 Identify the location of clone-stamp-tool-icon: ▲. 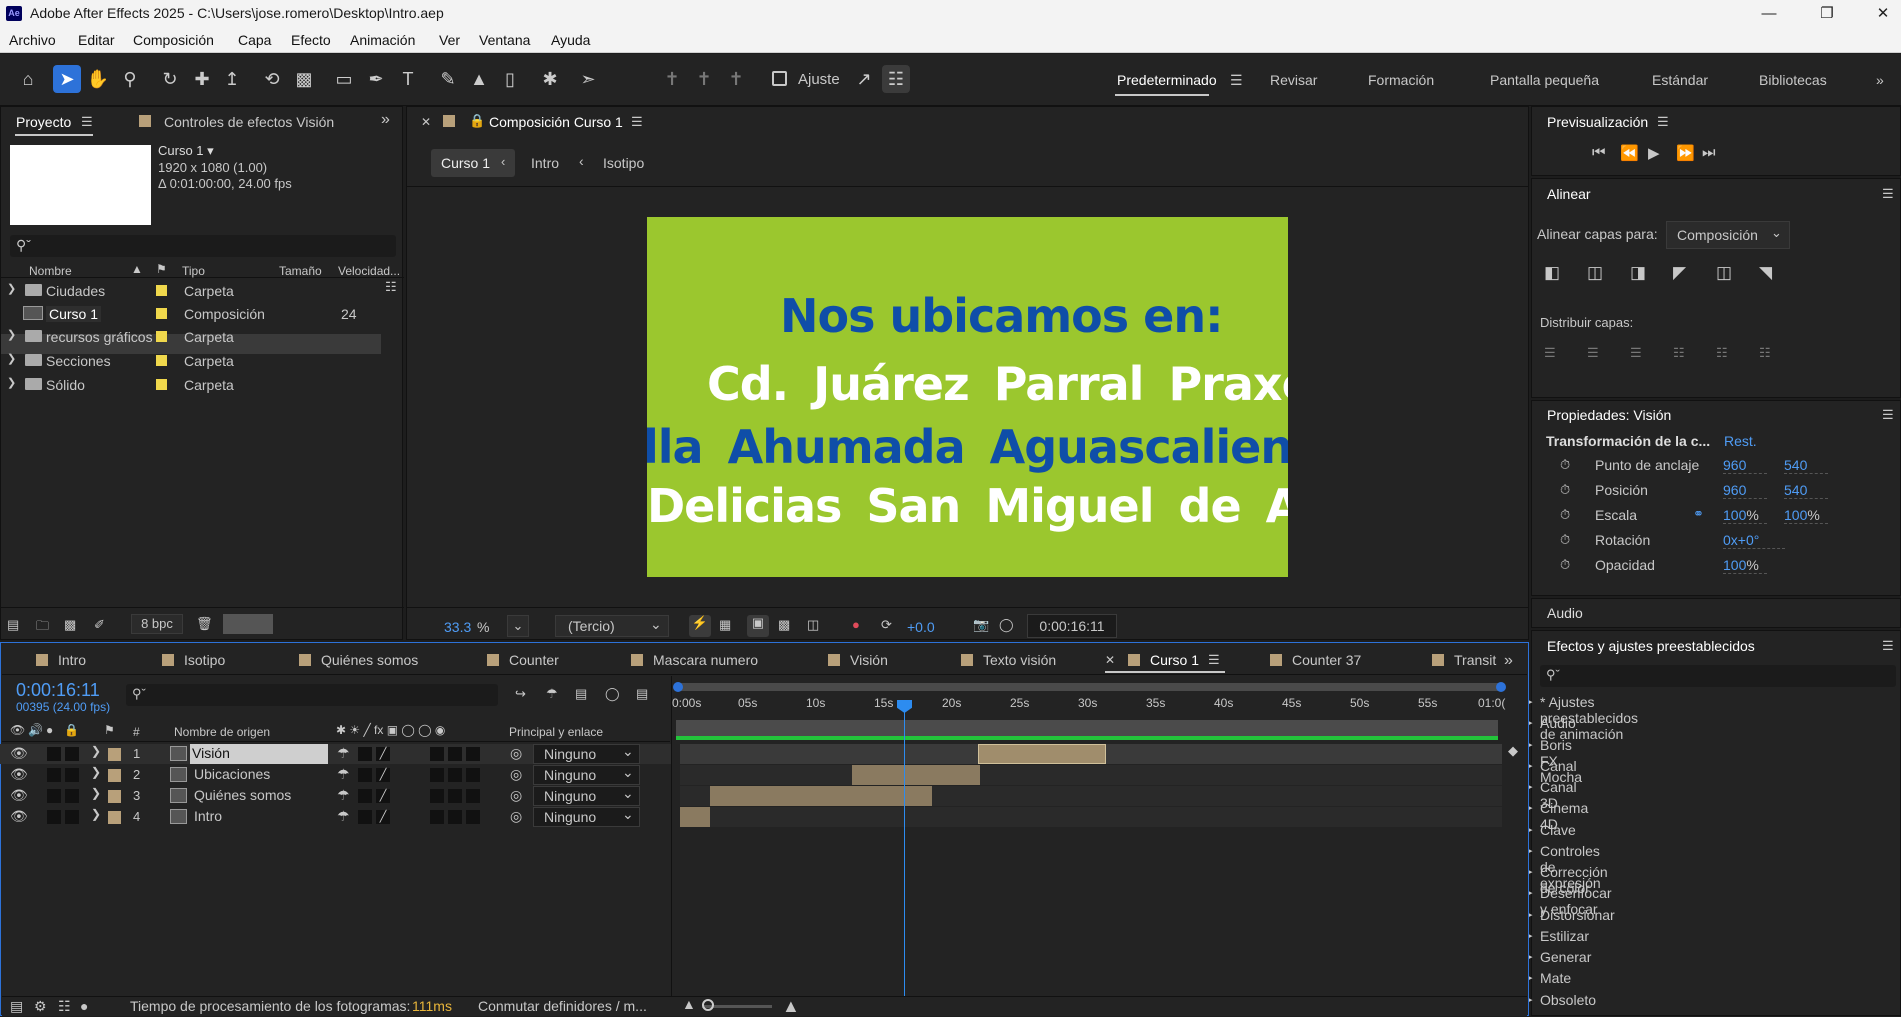
(479, 79).